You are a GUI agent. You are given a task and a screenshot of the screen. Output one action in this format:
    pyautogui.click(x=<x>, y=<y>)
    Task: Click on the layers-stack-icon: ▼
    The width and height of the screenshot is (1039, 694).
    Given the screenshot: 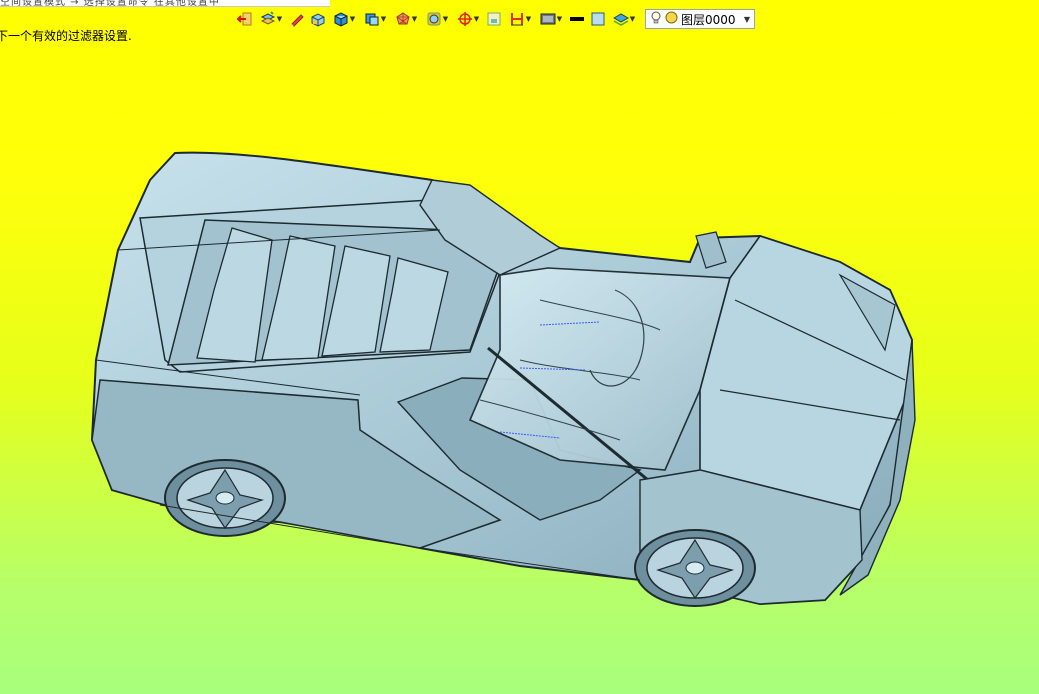 What is the action you would take?
    pyautogui.click(x=271, y=19)
    